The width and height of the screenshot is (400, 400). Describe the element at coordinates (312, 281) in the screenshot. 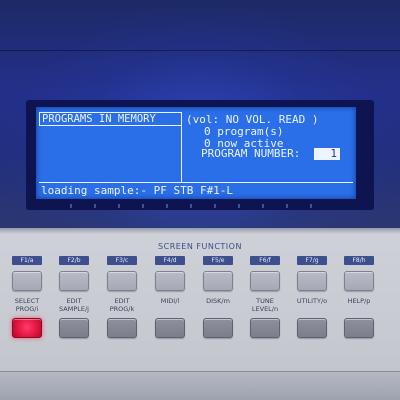

I see `f7-button` at that location.